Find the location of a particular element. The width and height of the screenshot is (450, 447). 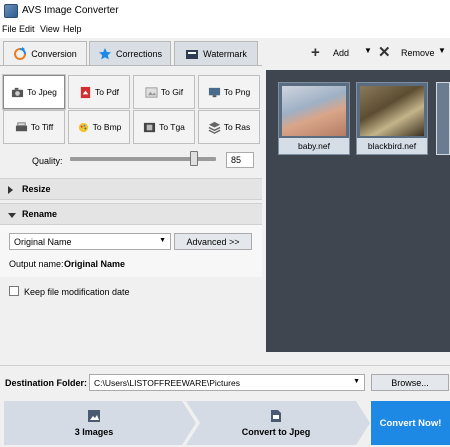

camera-icon is located at coordinates (18, 92).